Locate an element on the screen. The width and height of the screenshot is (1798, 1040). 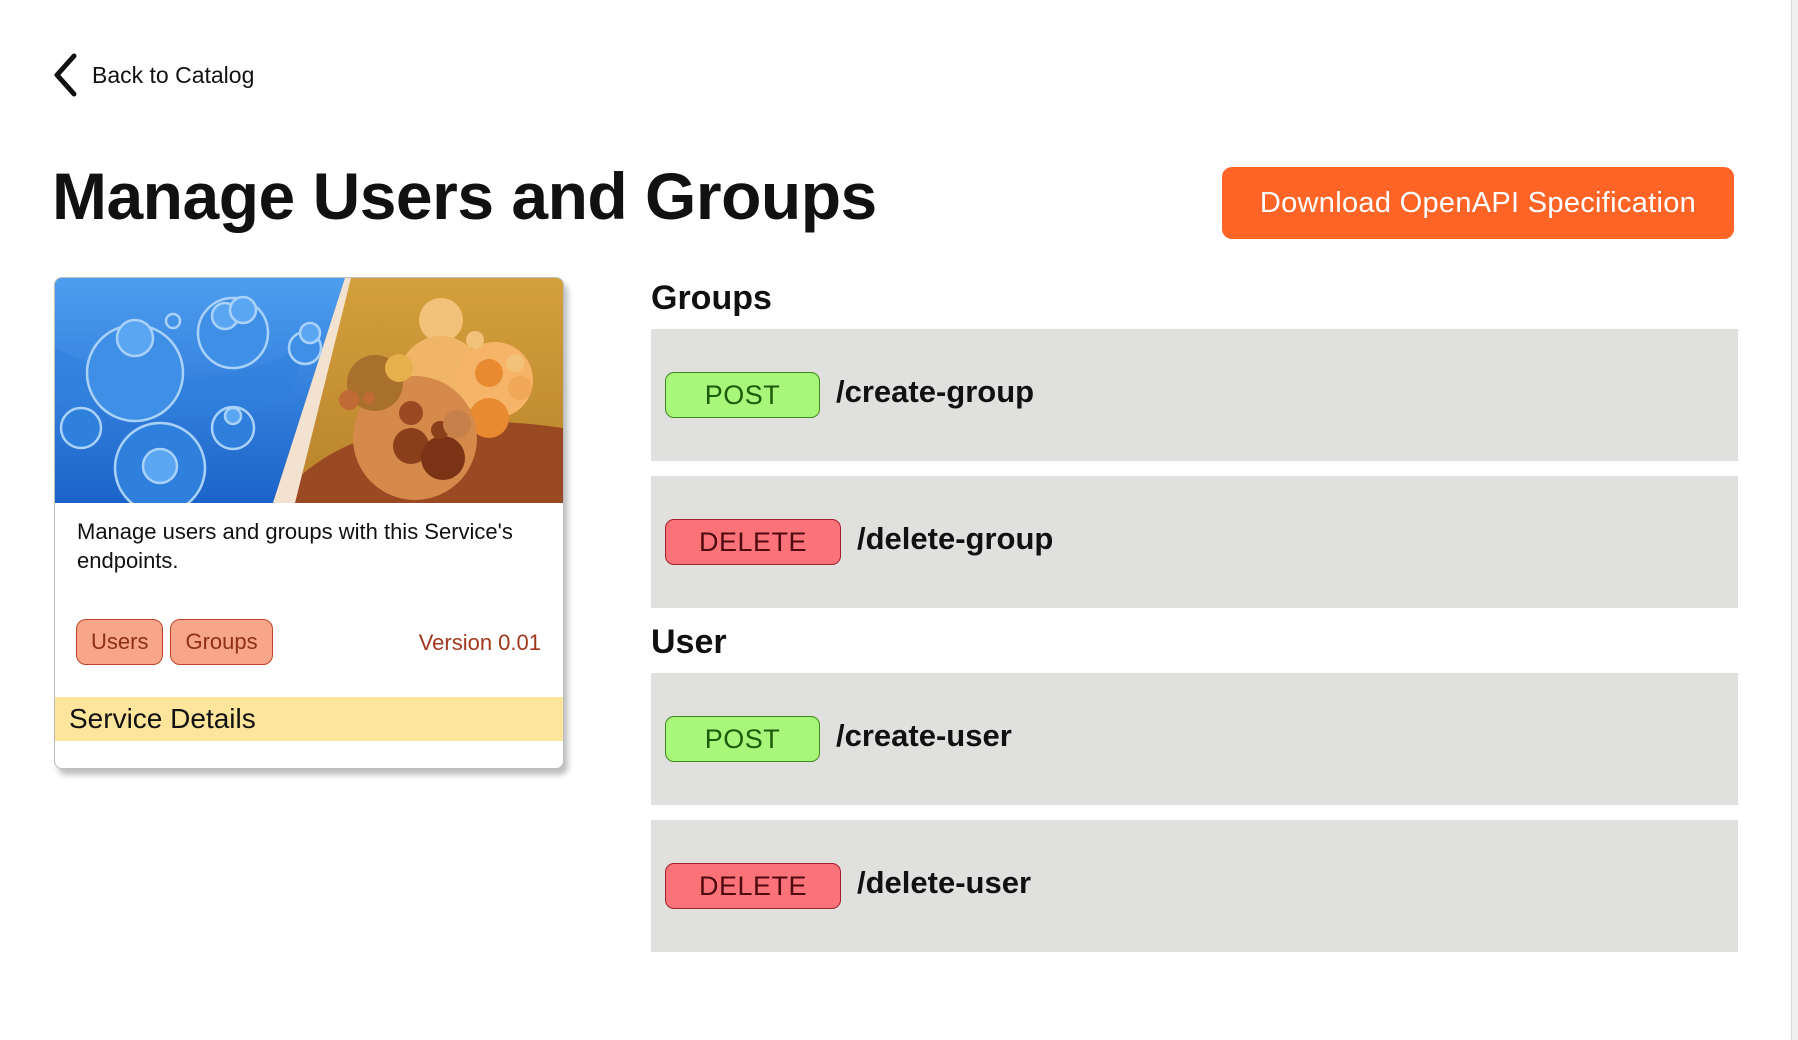
page-title: Manage Users and Groups is located at coordinates (464, 196).